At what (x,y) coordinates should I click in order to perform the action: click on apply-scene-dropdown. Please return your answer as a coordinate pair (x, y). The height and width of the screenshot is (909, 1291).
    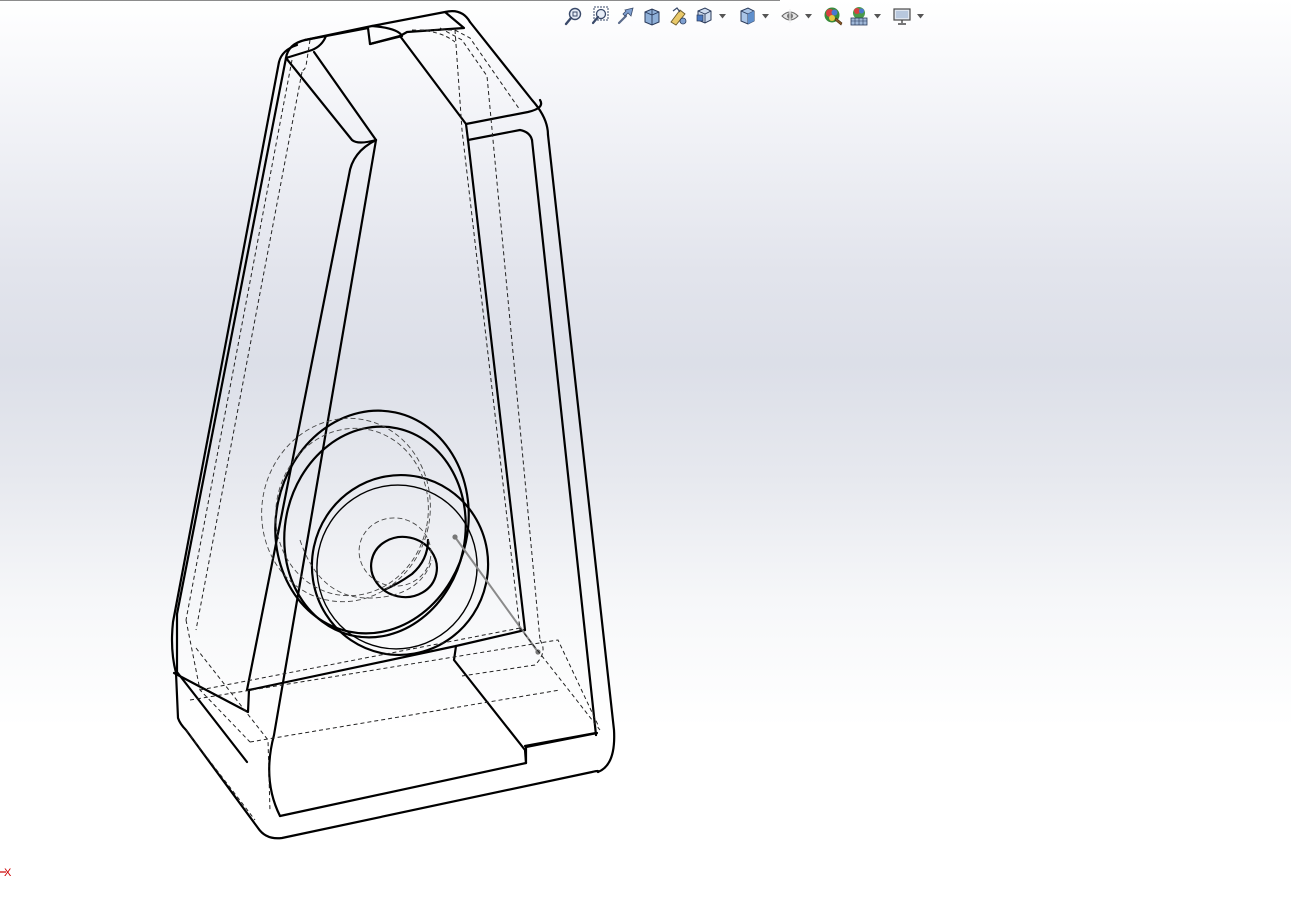
    Looking at the image, I should click on (877, 16).